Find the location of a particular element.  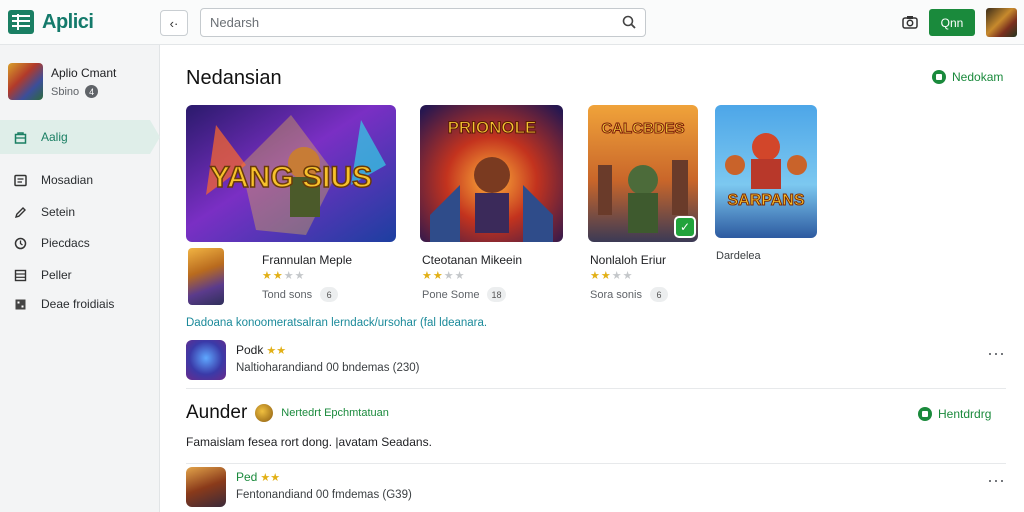

card-meta: Tond sons 6 is located at coordinates (300, 294).